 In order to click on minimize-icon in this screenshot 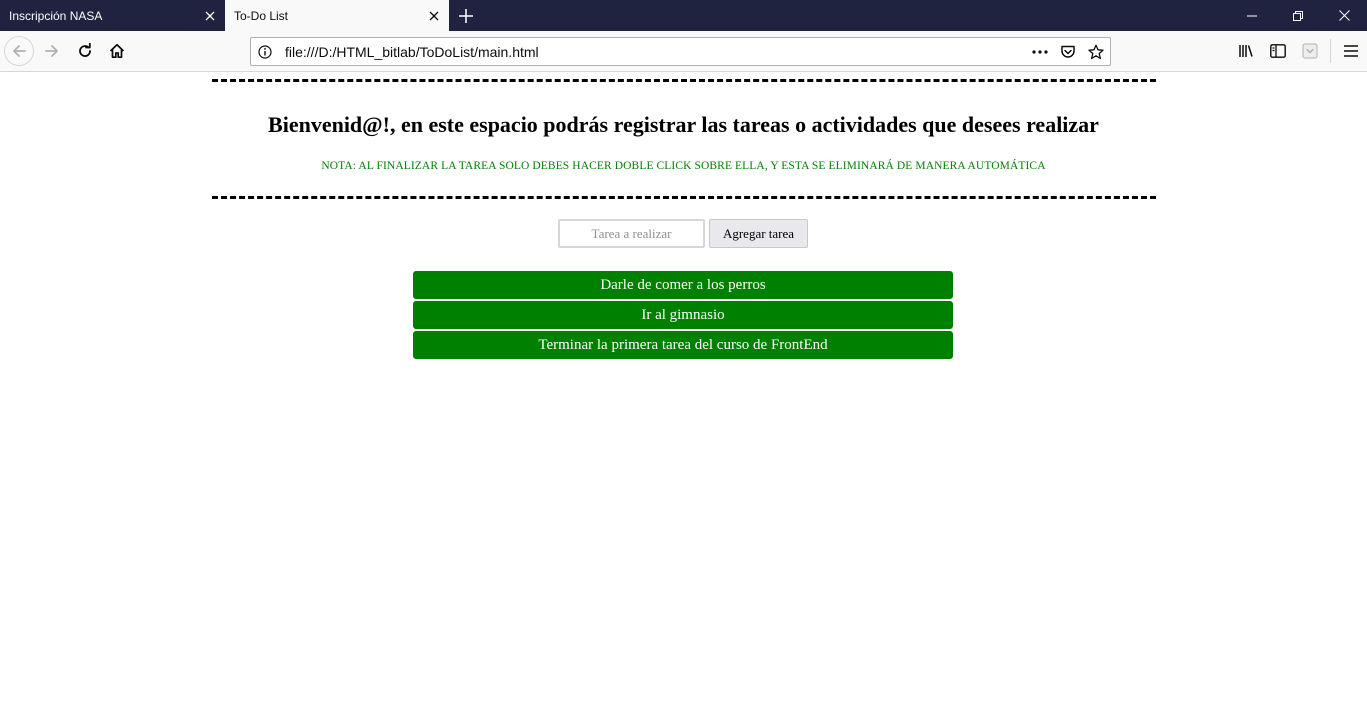, I will do `click(1252, 15)`.